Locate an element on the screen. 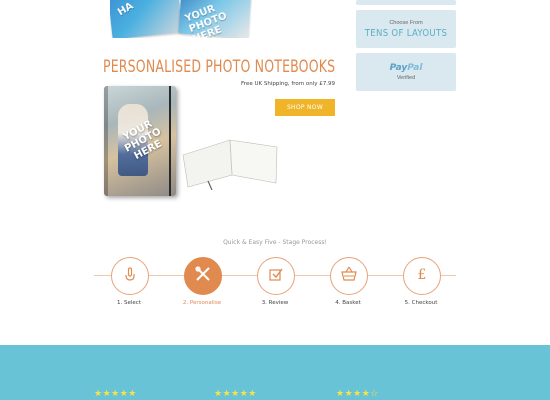 The image size is (550, 400). process-title: Quick & Easy Five - Stage Process! is located at coordinates (275, 242).